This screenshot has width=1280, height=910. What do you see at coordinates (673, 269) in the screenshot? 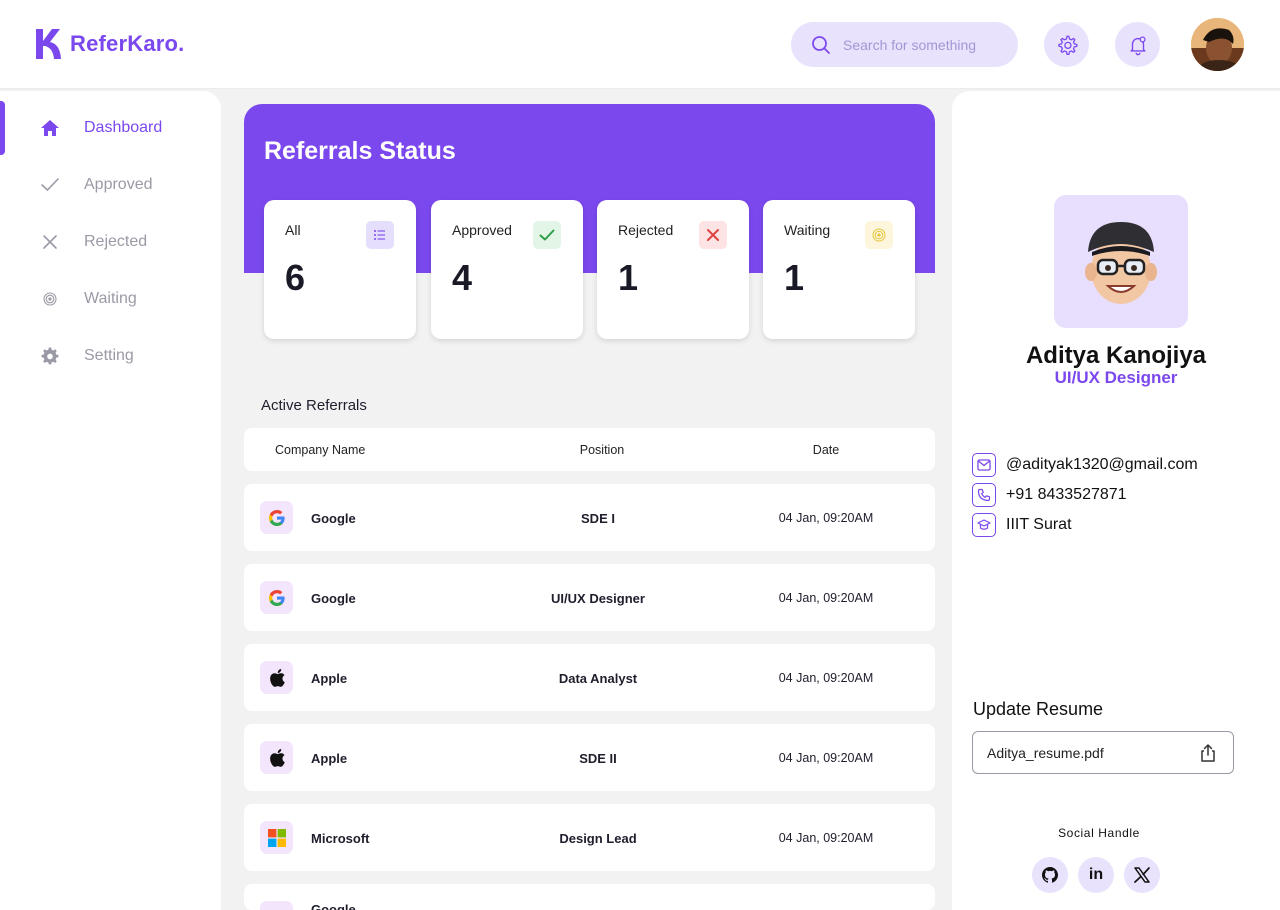
I see `stat-card-rejected: Rejected 1` at bounding box center [673, 269].